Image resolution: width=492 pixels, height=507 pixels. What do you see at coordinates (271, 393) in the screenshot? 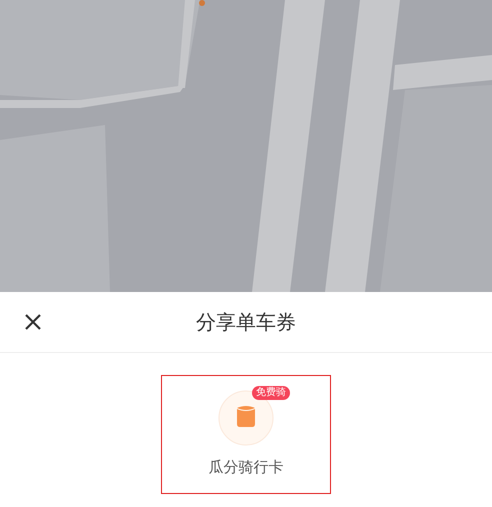
I see `free-ride-badge: 免费骑` at bounding box center [271, 393].